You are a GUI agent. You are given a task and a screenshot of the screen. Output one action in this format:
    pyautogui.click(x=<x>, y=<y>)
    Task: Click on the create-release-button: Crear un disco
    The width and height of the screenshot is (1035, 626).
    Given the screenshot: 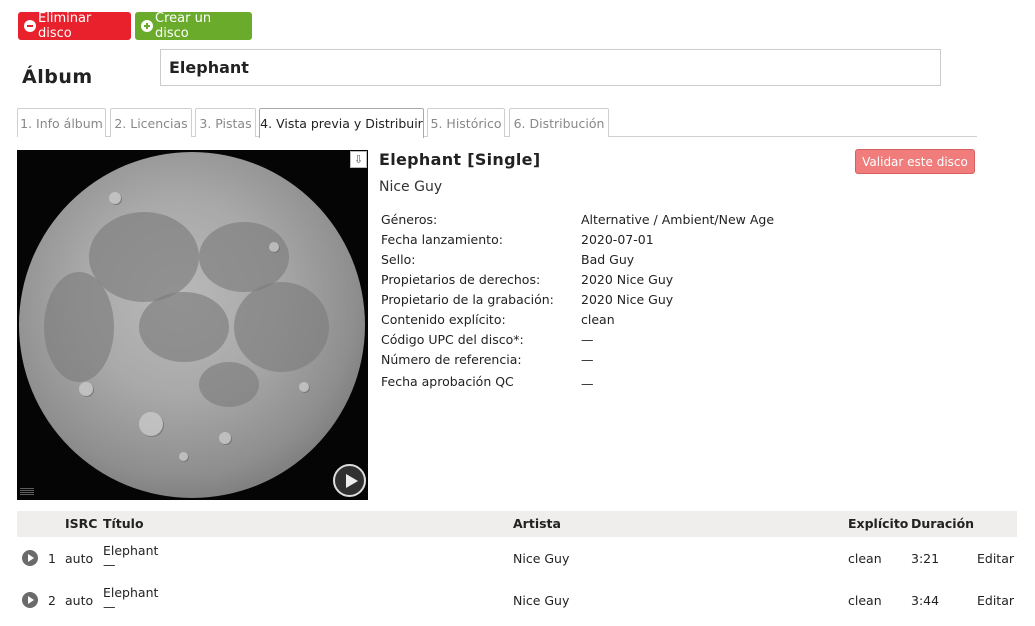 What is the action you would take?
    pyautogui.click(x=193, y=26)
    